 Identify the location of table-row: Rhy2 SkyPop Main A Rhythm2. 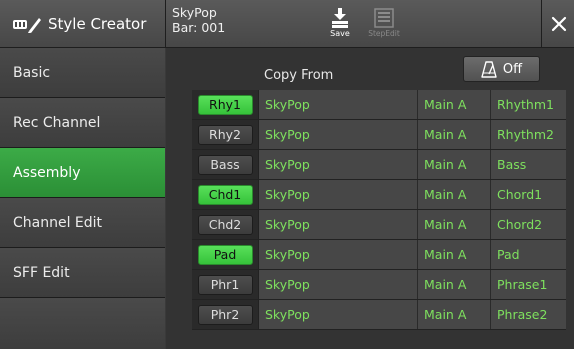
(379, 135).